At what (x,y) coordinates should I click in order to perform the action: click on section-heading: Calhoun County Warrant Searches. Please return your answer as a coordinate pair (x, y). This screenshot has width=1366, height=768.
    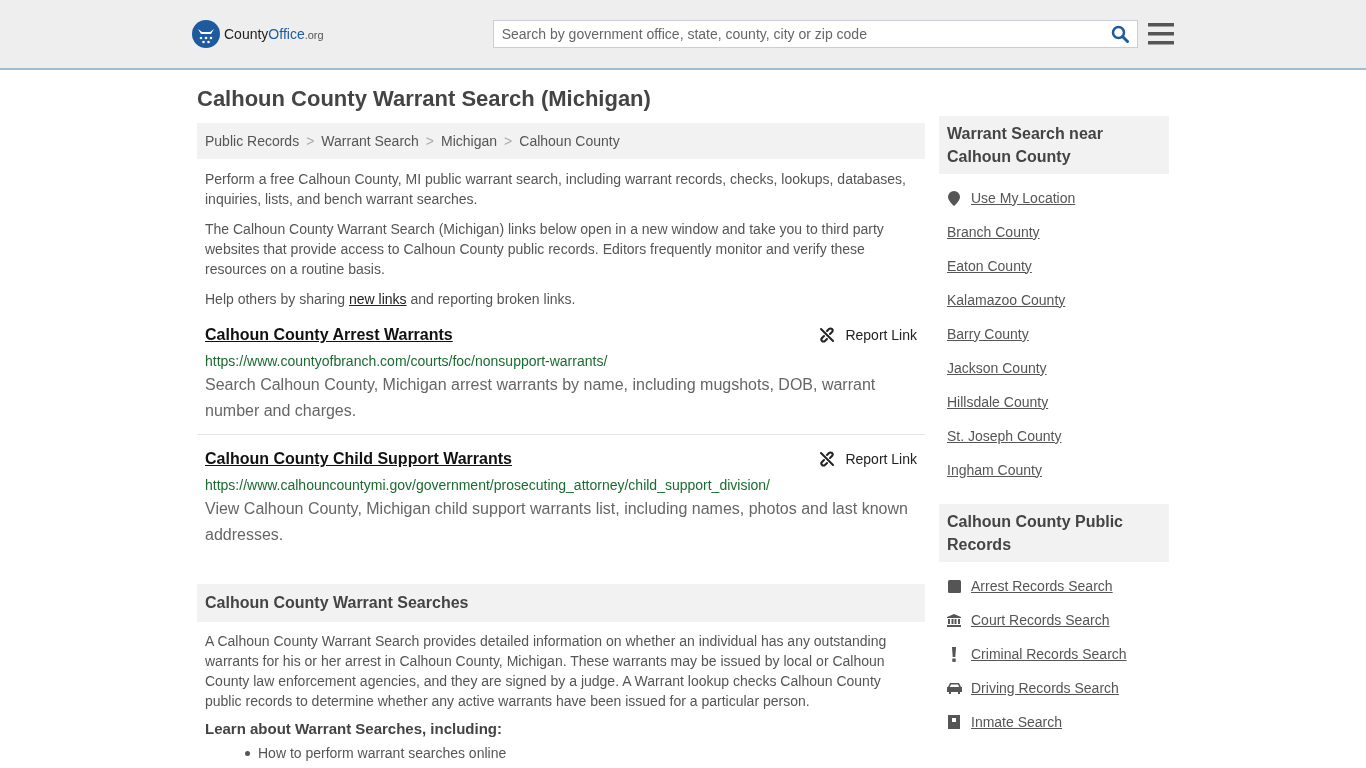
    Looking at the image, I should click on (561, 603).